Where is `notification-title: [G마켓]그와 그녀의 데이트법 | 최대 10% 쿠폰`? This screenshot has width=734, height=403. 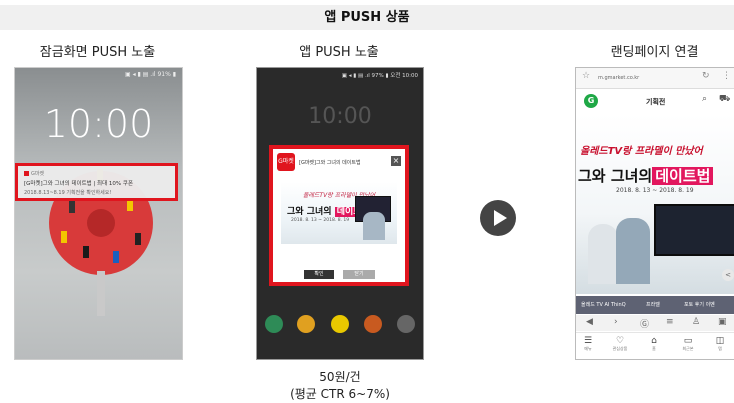 notification-title: [G마켓]그와 그녀의 데이트법 | 최대 10% 쿠폰 is located at coordinates (79, 184).